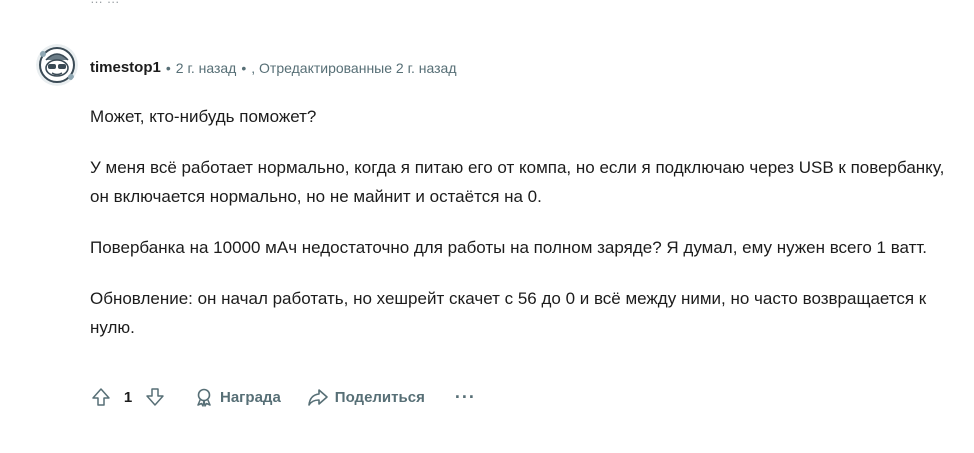  I want to click on downvote-arrow-icon, so click(155, 397).